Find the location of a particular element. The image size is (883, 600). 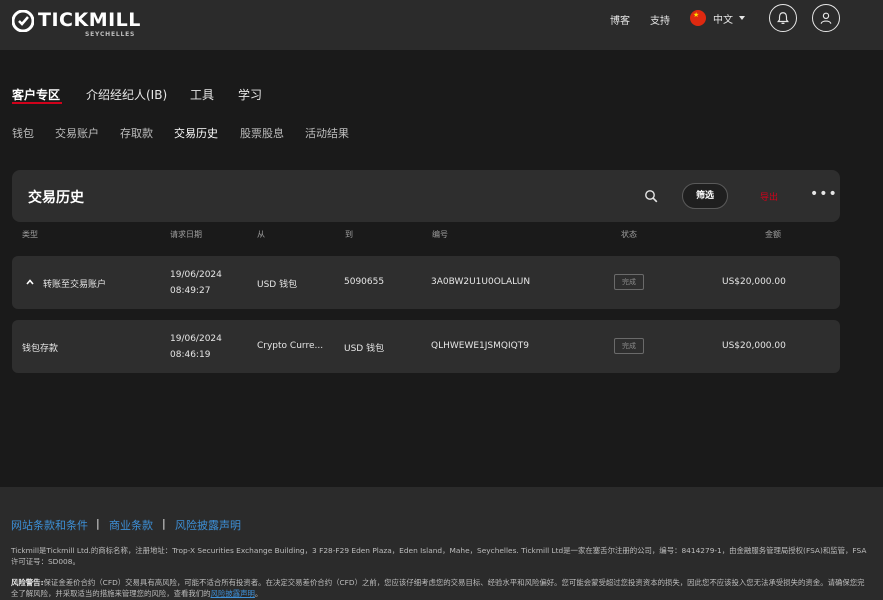

language-selector: 中文 is located at coordinates (717, 18).